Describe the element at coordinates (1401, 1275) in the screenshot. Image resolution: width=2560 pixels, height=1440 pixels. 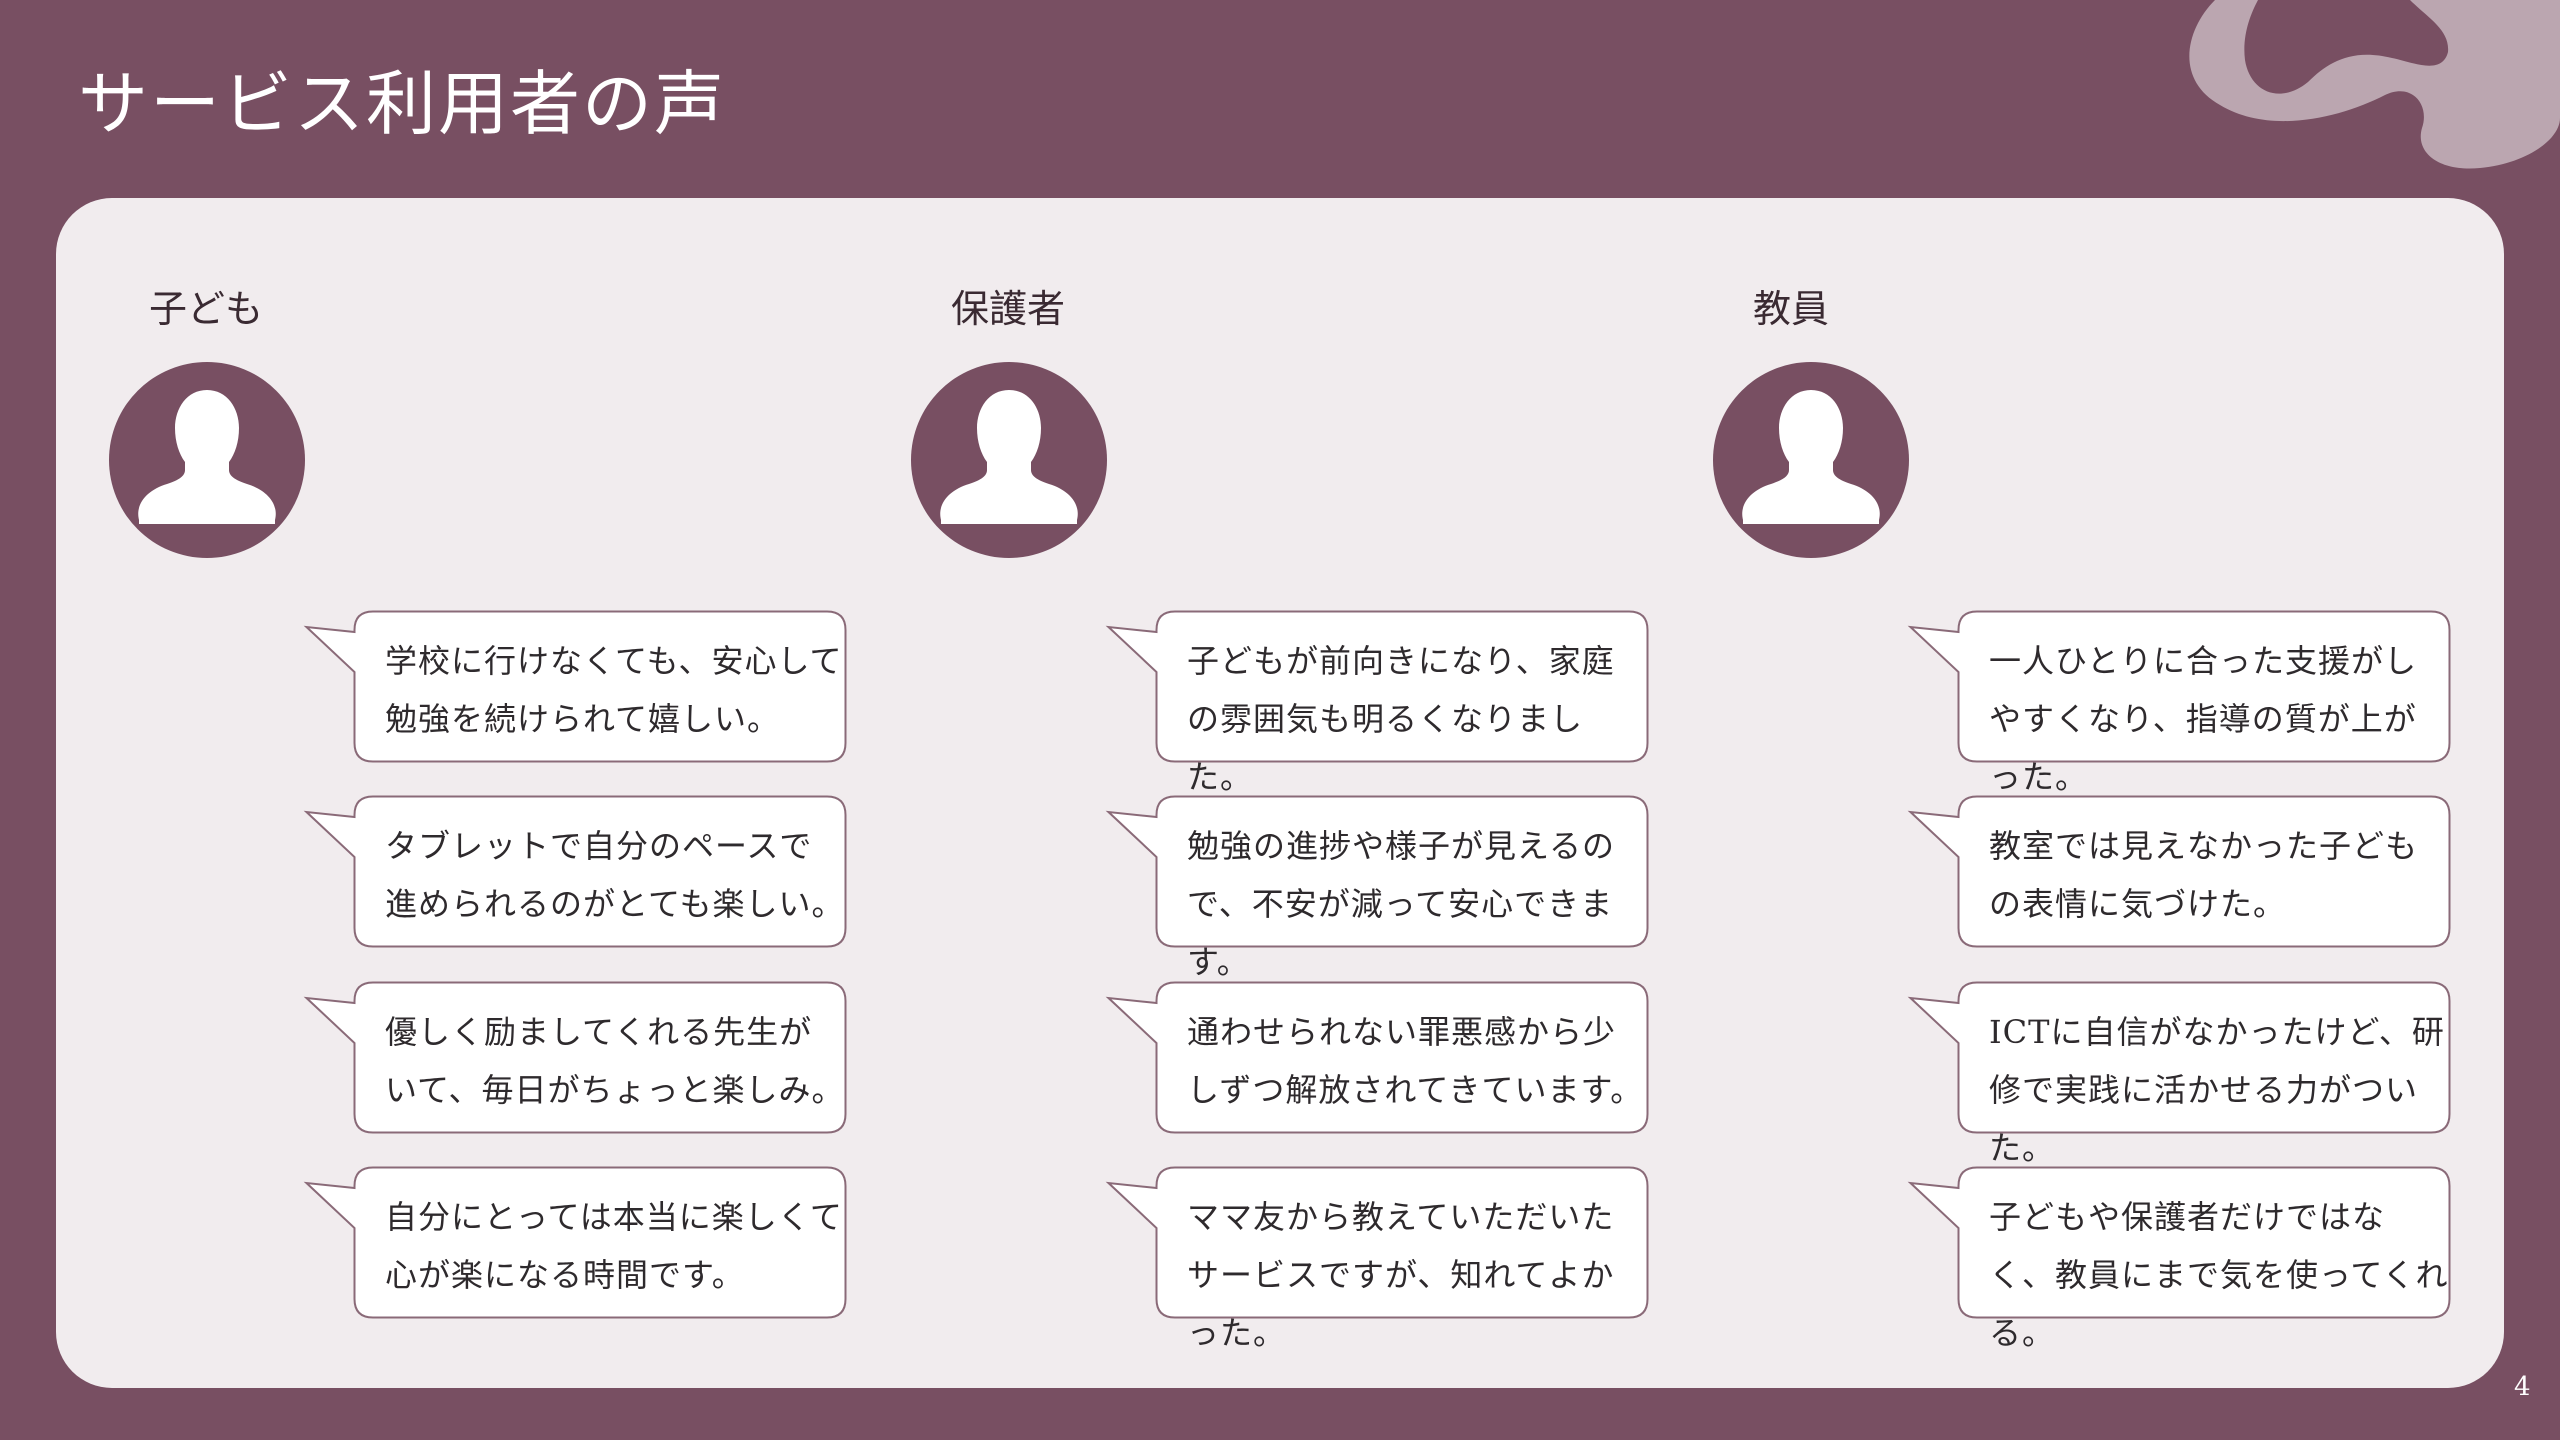
I see `comment-text: ママ友から教えていただいたサービスですが、知れてよかった。` at that location.